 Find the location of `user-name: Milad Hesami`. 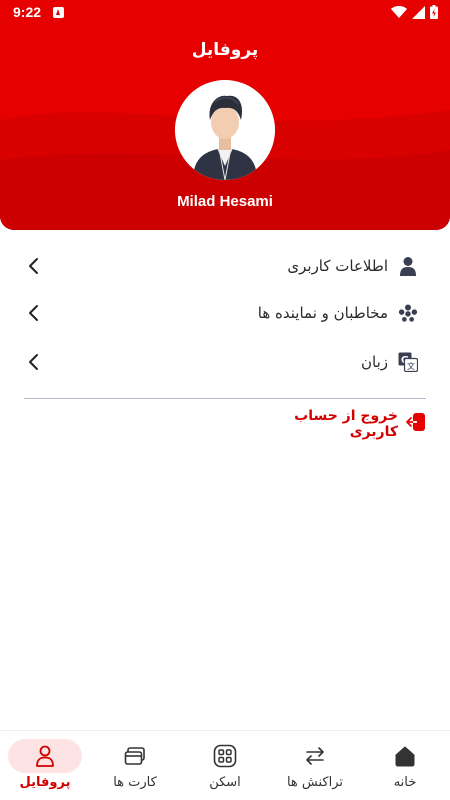

user-name: Milad Hesami is located at coordinates (225, 201).